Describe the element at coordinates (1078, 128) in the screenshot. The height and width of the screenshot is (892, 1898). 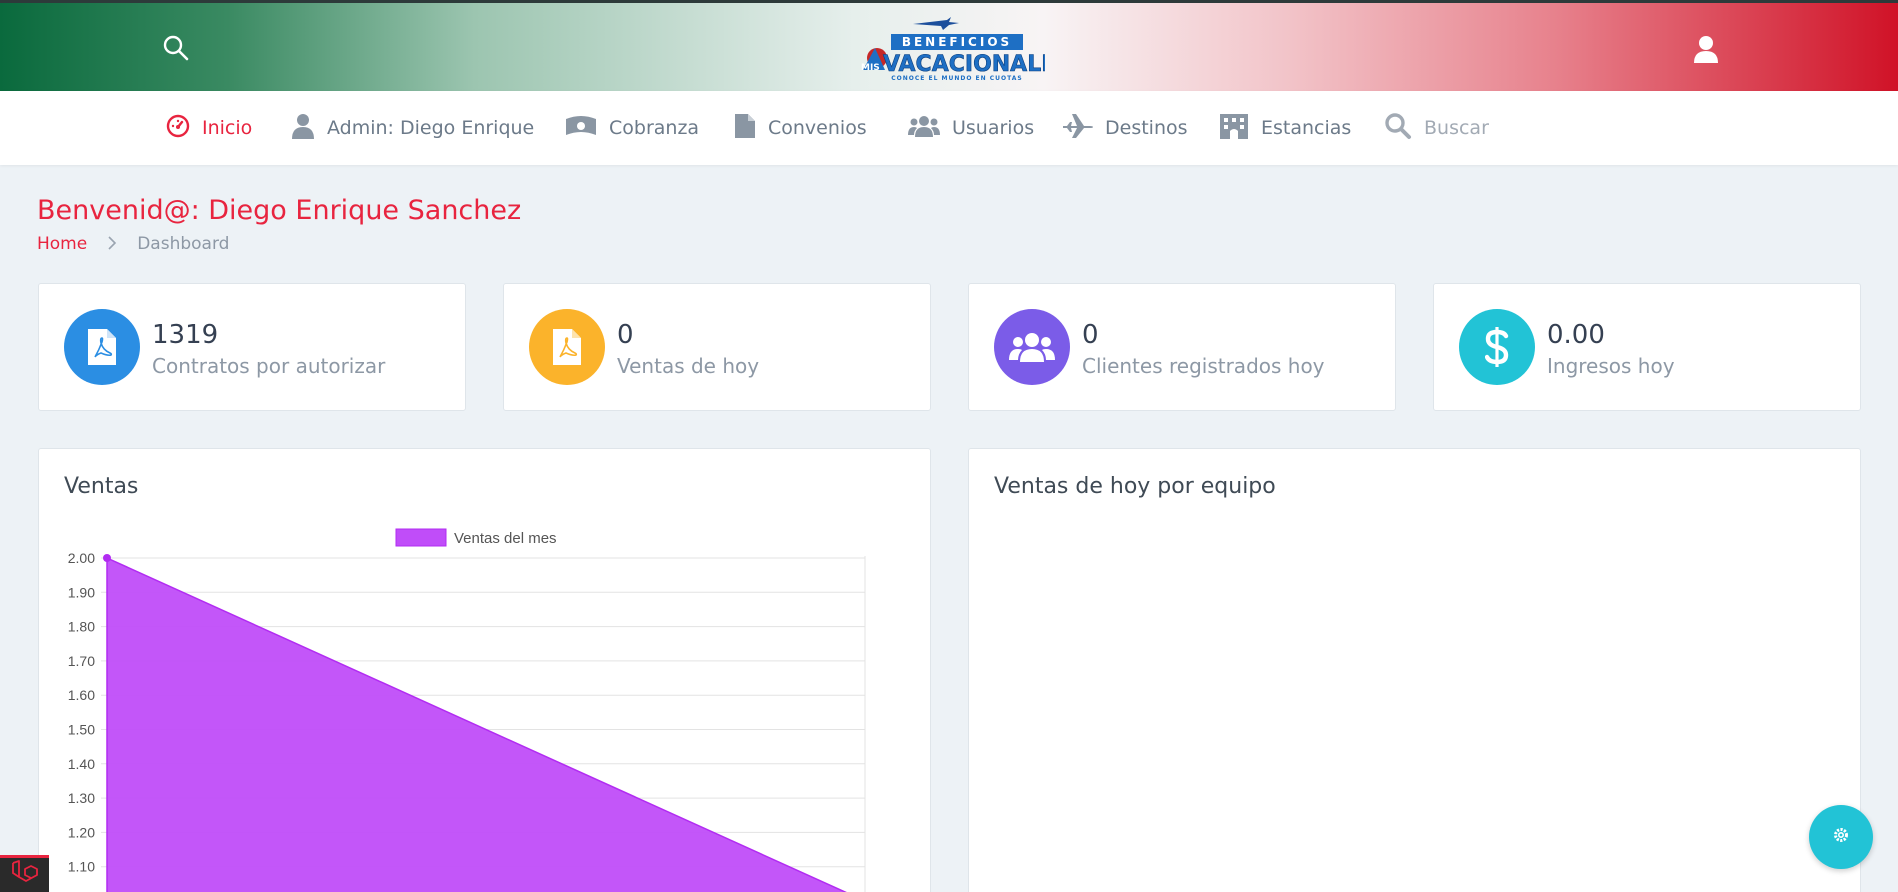
I see `plane-icon` at that location.